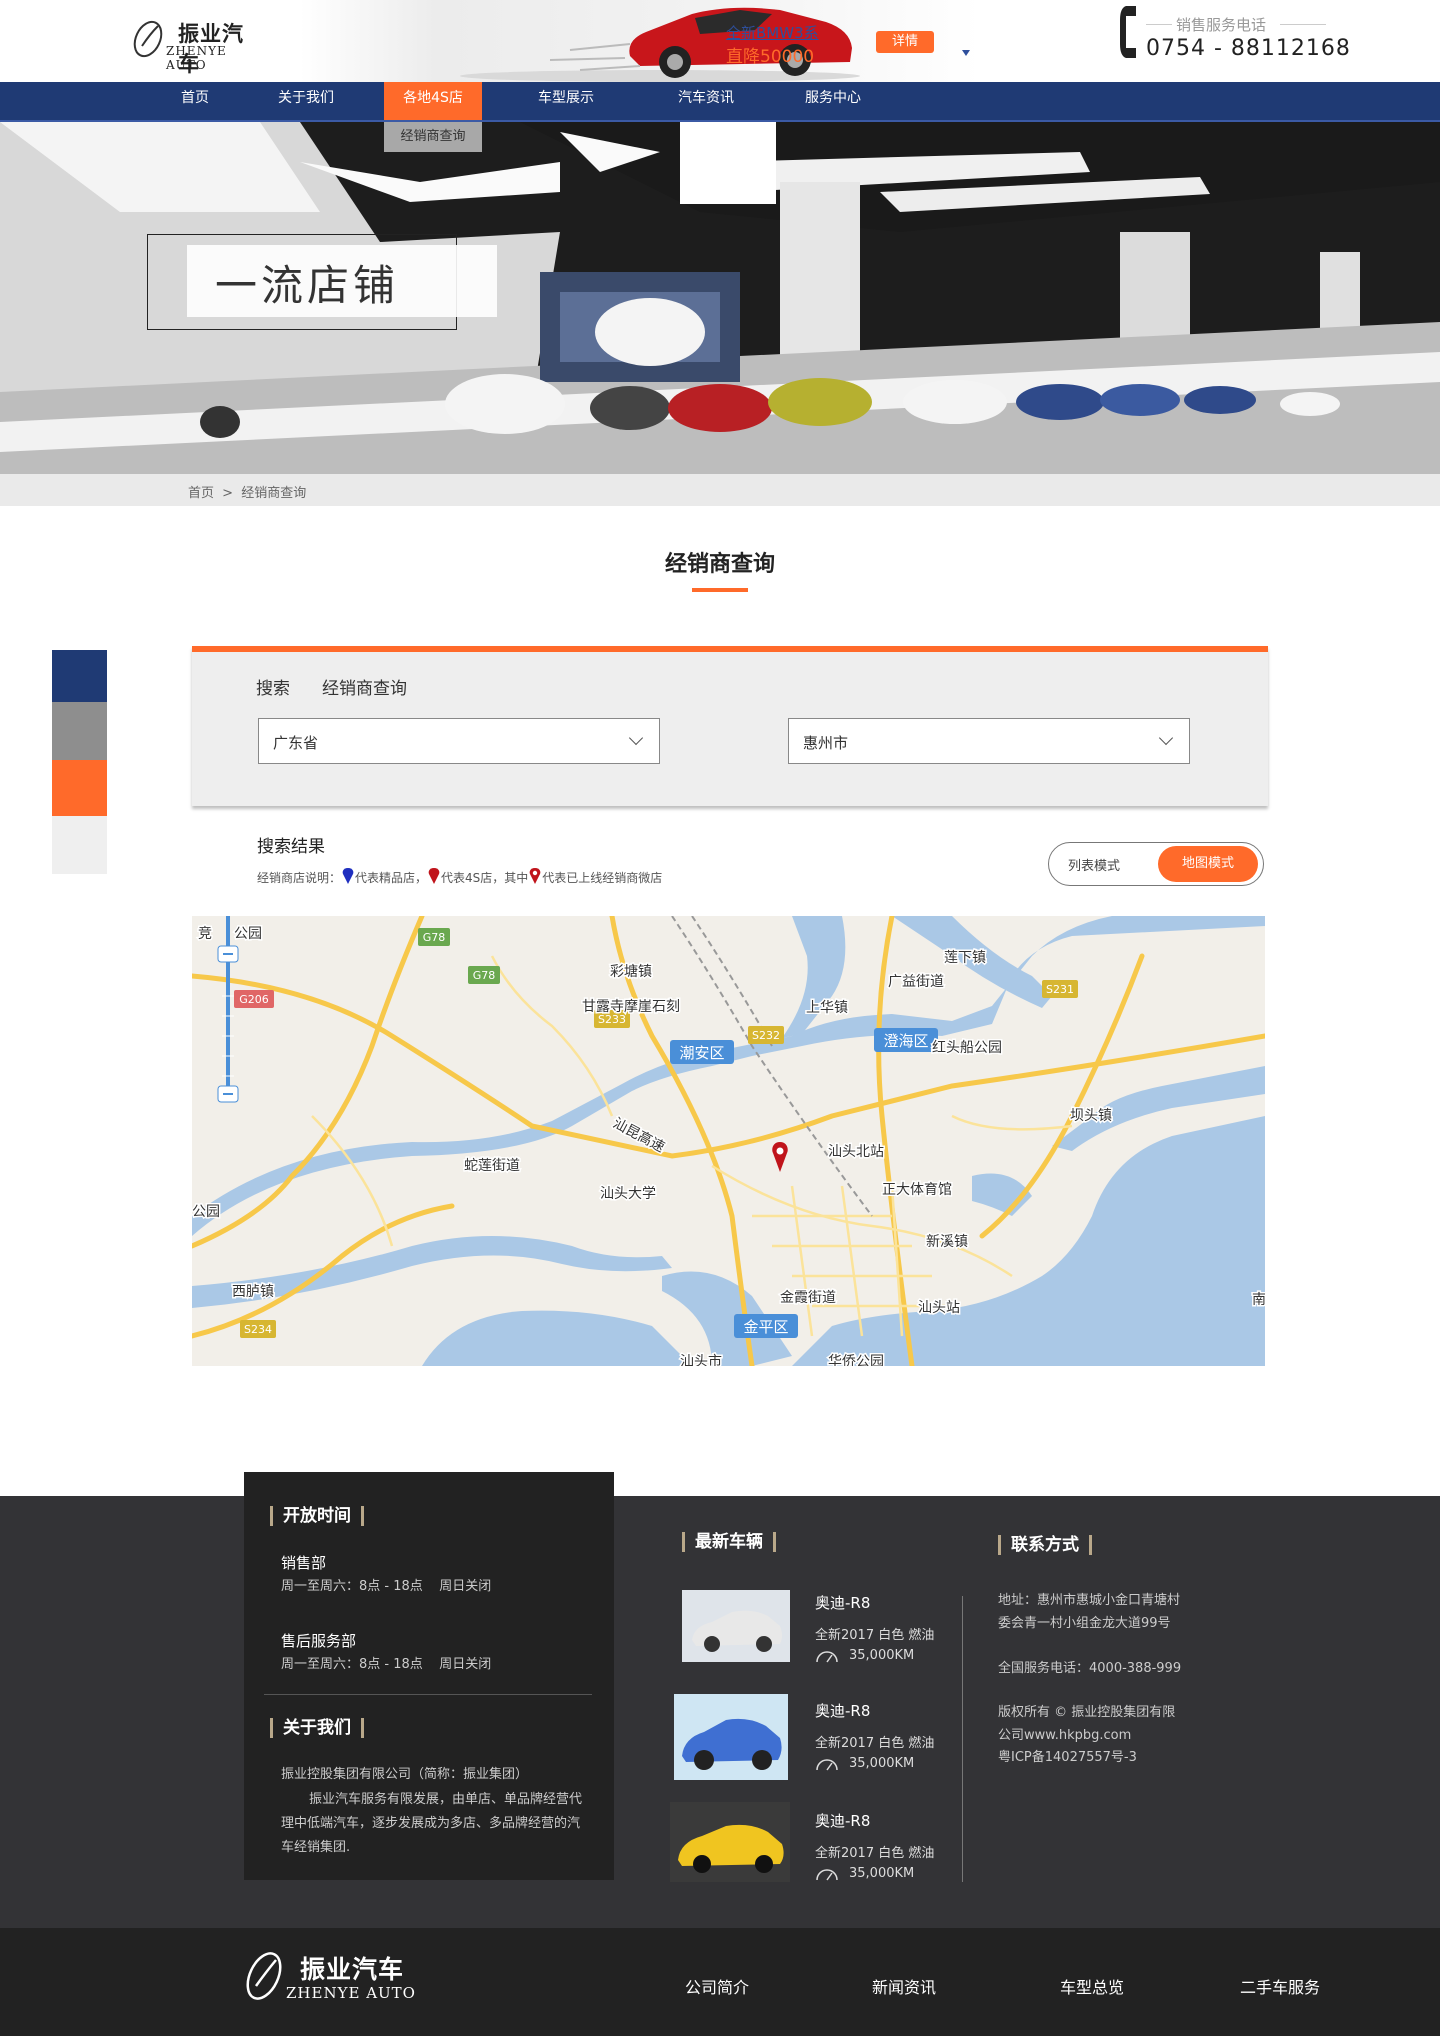 The height and width of the screenshot is (2036, 1440). I want to click on map-label: 正大体育馆, so click(917, 1190).